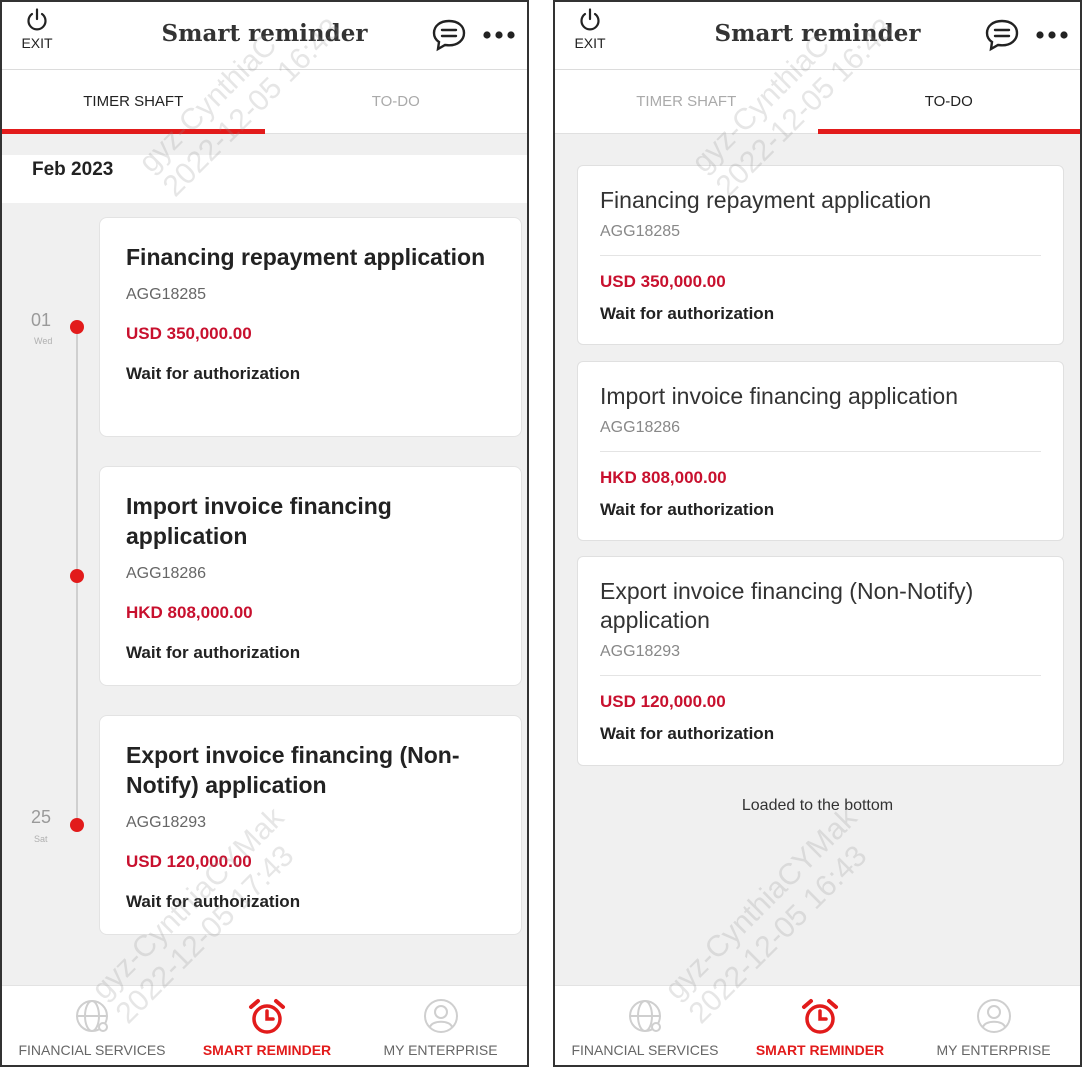  Describe the element at coordinates (43, 341) in the screenshot. I see `timeline-weekday: Wed` at that location.